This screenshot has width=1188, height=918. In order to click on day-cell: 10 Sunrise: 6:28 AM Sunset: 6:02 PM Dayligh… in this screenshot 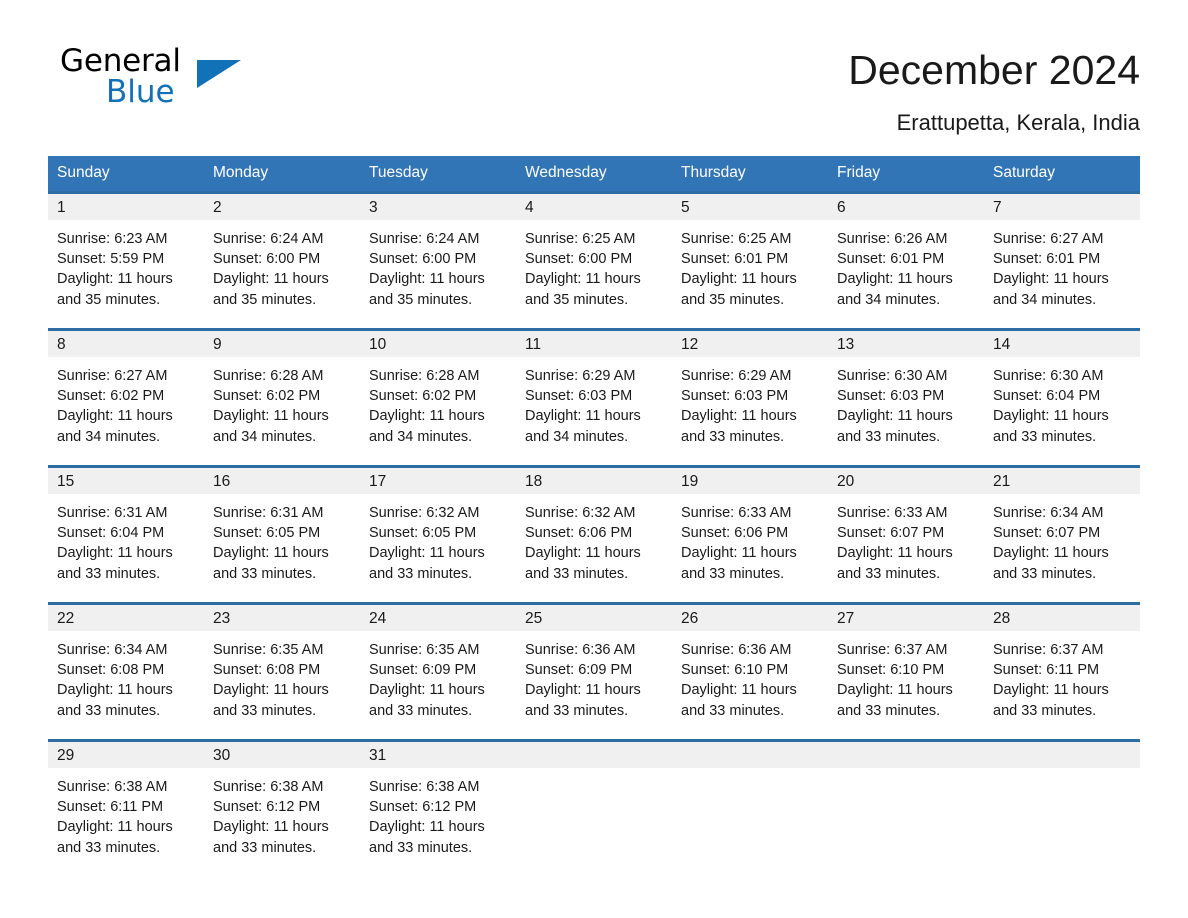, I will do `click(438, 386)`.